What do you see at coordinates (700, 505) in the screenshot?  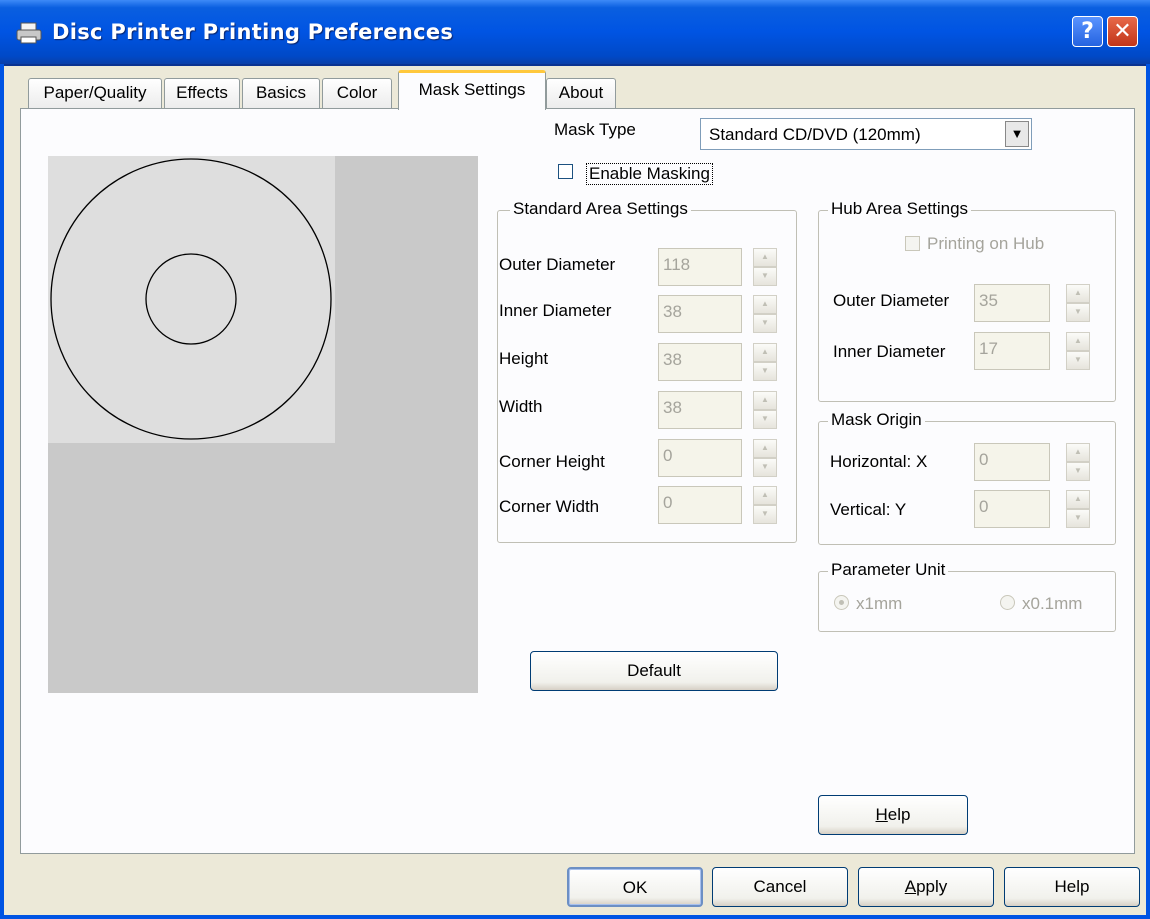 I see `std-corner-width-input: 0` at bounding box center [700, 505].